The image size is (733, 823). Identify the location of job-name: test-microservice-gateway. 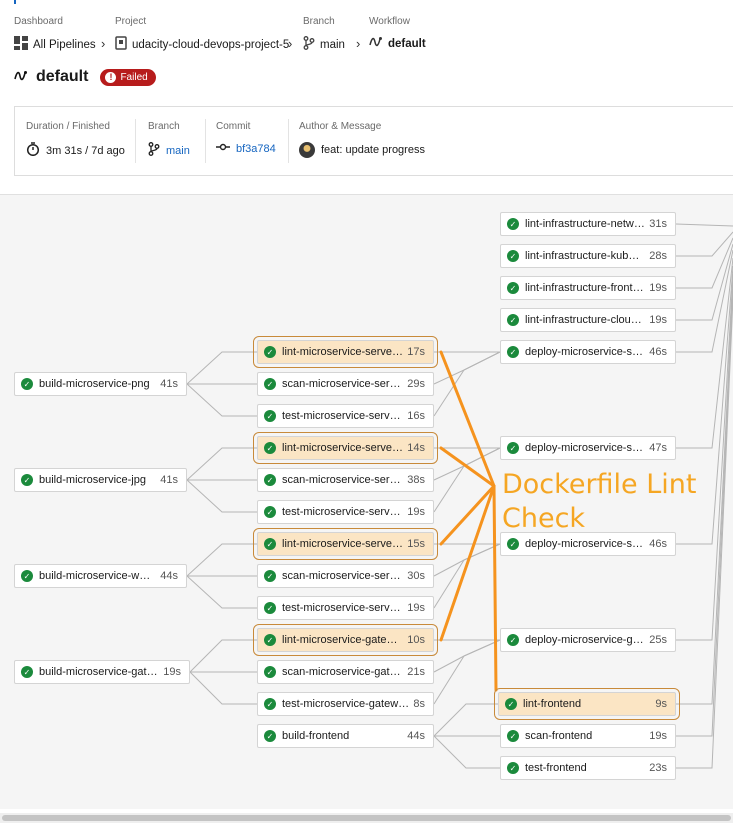
(346, 704).